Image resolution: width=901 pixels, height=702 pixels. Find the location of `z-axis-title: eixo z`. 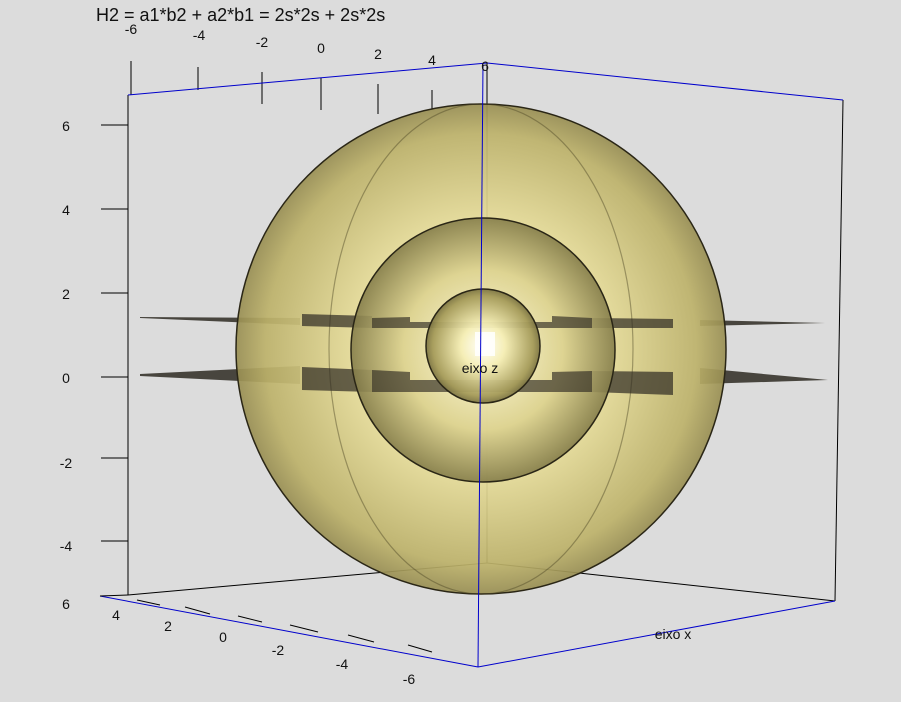

z-axis-title: eixo z is located at coordinates (480, 368).